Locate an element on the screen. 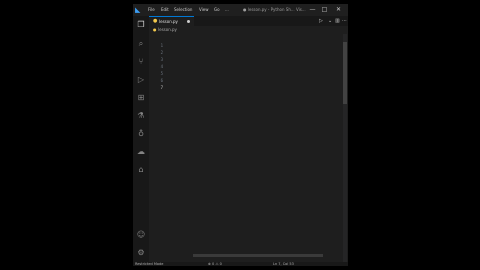 The width and height of the screenshot is (480, 270). run-icon: ▷ is located at coordinates (321, 21).